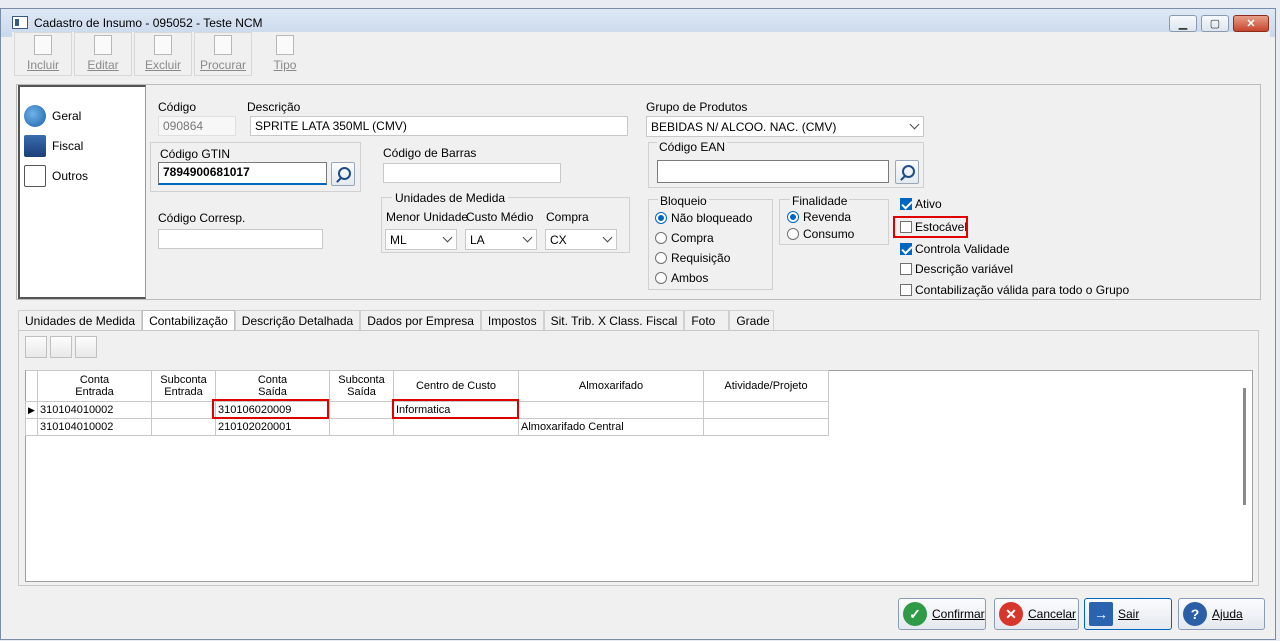  I want to click on ajuda-button: ? Ajuda, so click(1221, 614).